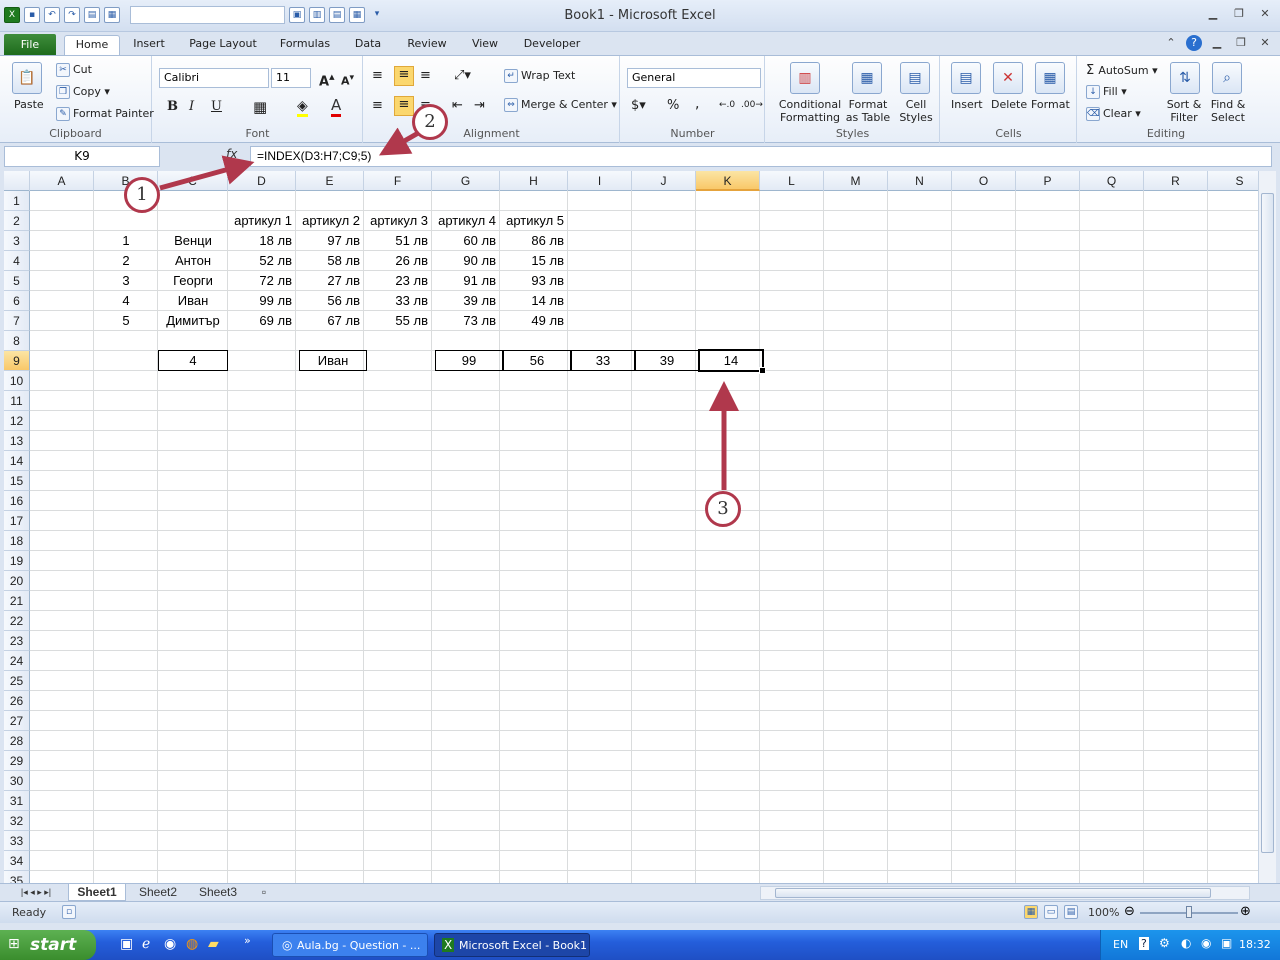 The width and height of the screenshot is (1280, 960). Describe the element at coordinates (17, 261) in the screenshot. I see `row-header-4: 4` at that location.